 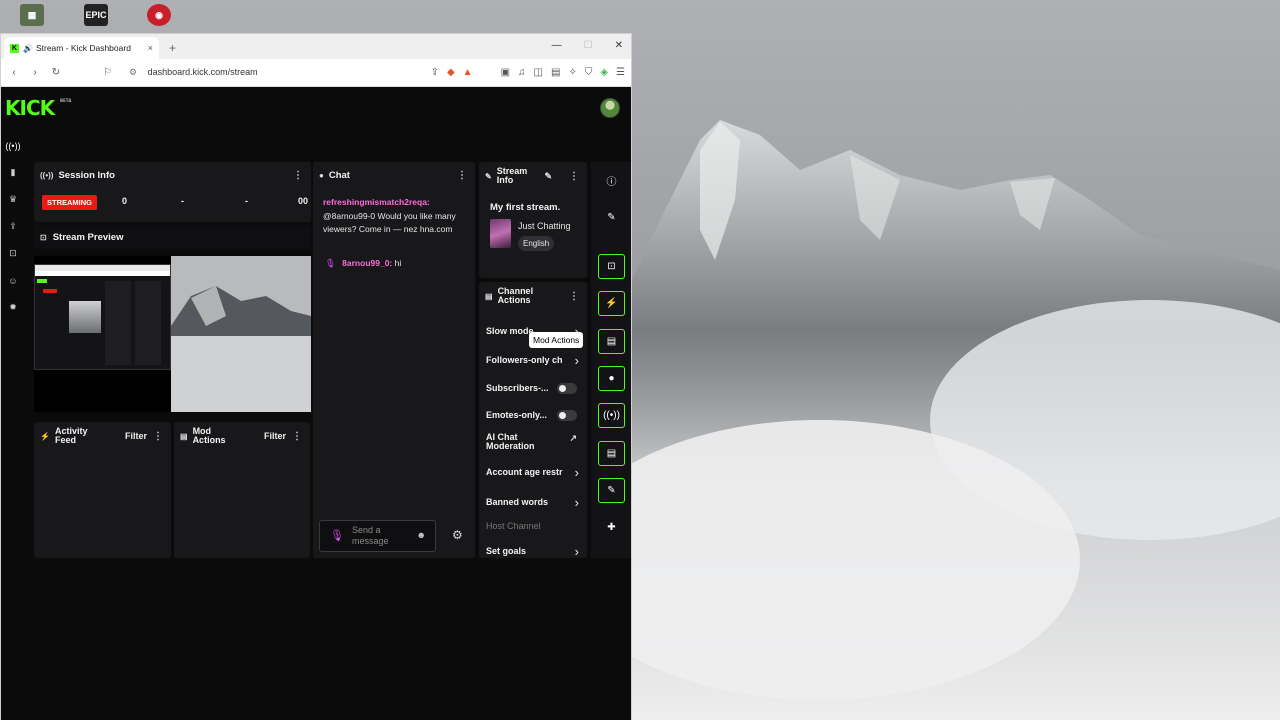 I want to click on chat-input: 🎙 Send a message ☻, so click(x=377, y=536).